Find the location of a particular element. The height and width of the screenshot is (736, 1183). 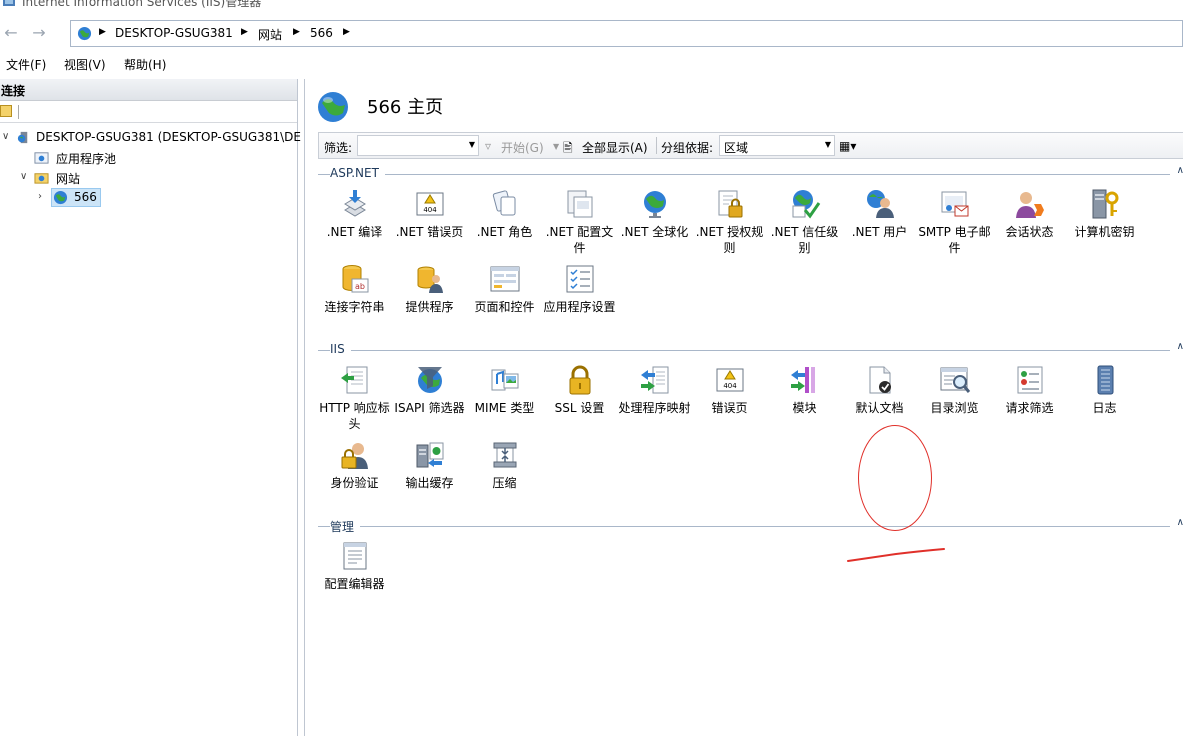

filter-bar: 筛选: ▼ ▿ 开始(G) ▼ 🖹 全部显示(A) 分组依据: 区域 ▼ ▦▾ is located at coordinates (750, 145).